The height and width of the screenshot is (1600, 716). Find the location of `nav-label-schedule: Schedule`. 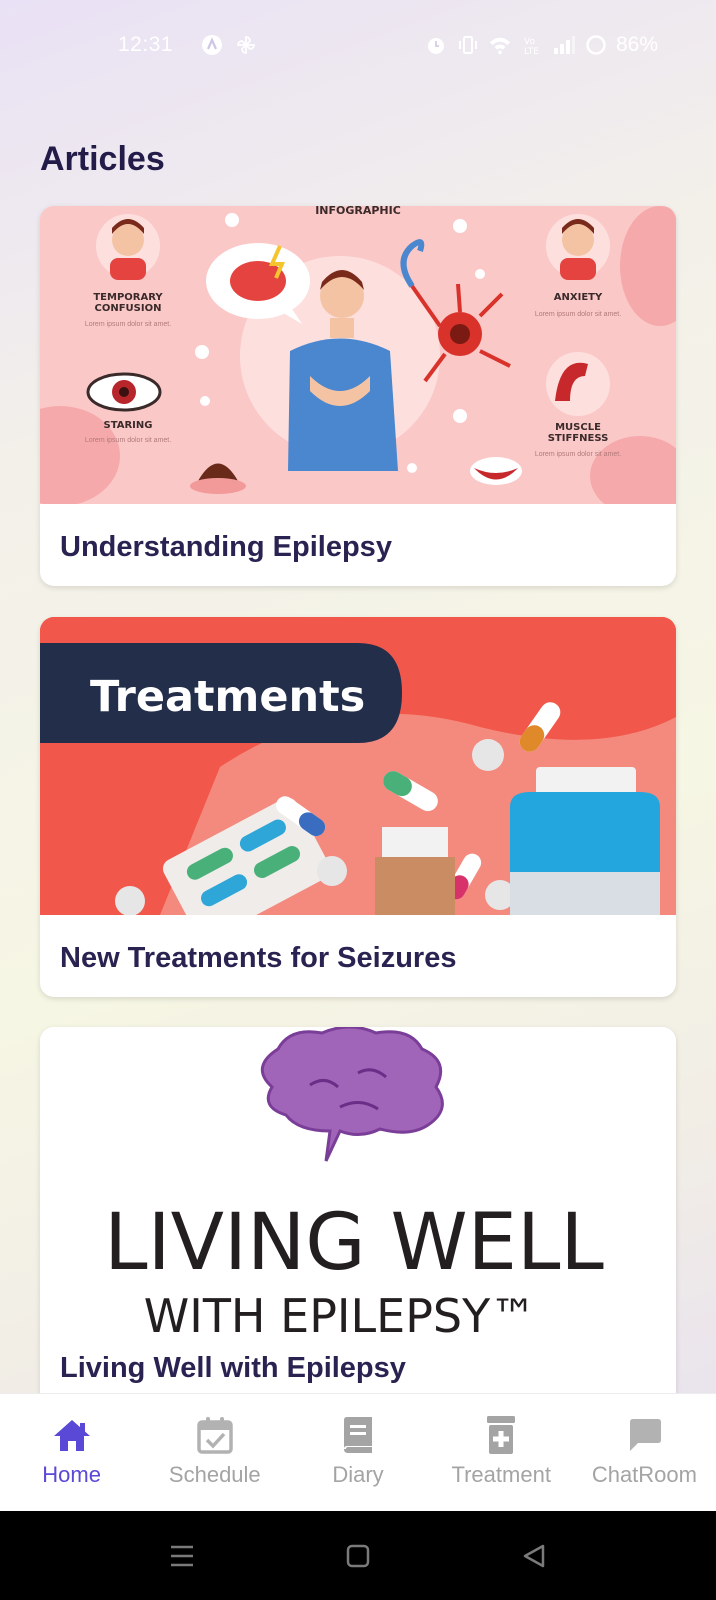

nav-label-schedule: Schedule is located at coordinates (214, 1474).